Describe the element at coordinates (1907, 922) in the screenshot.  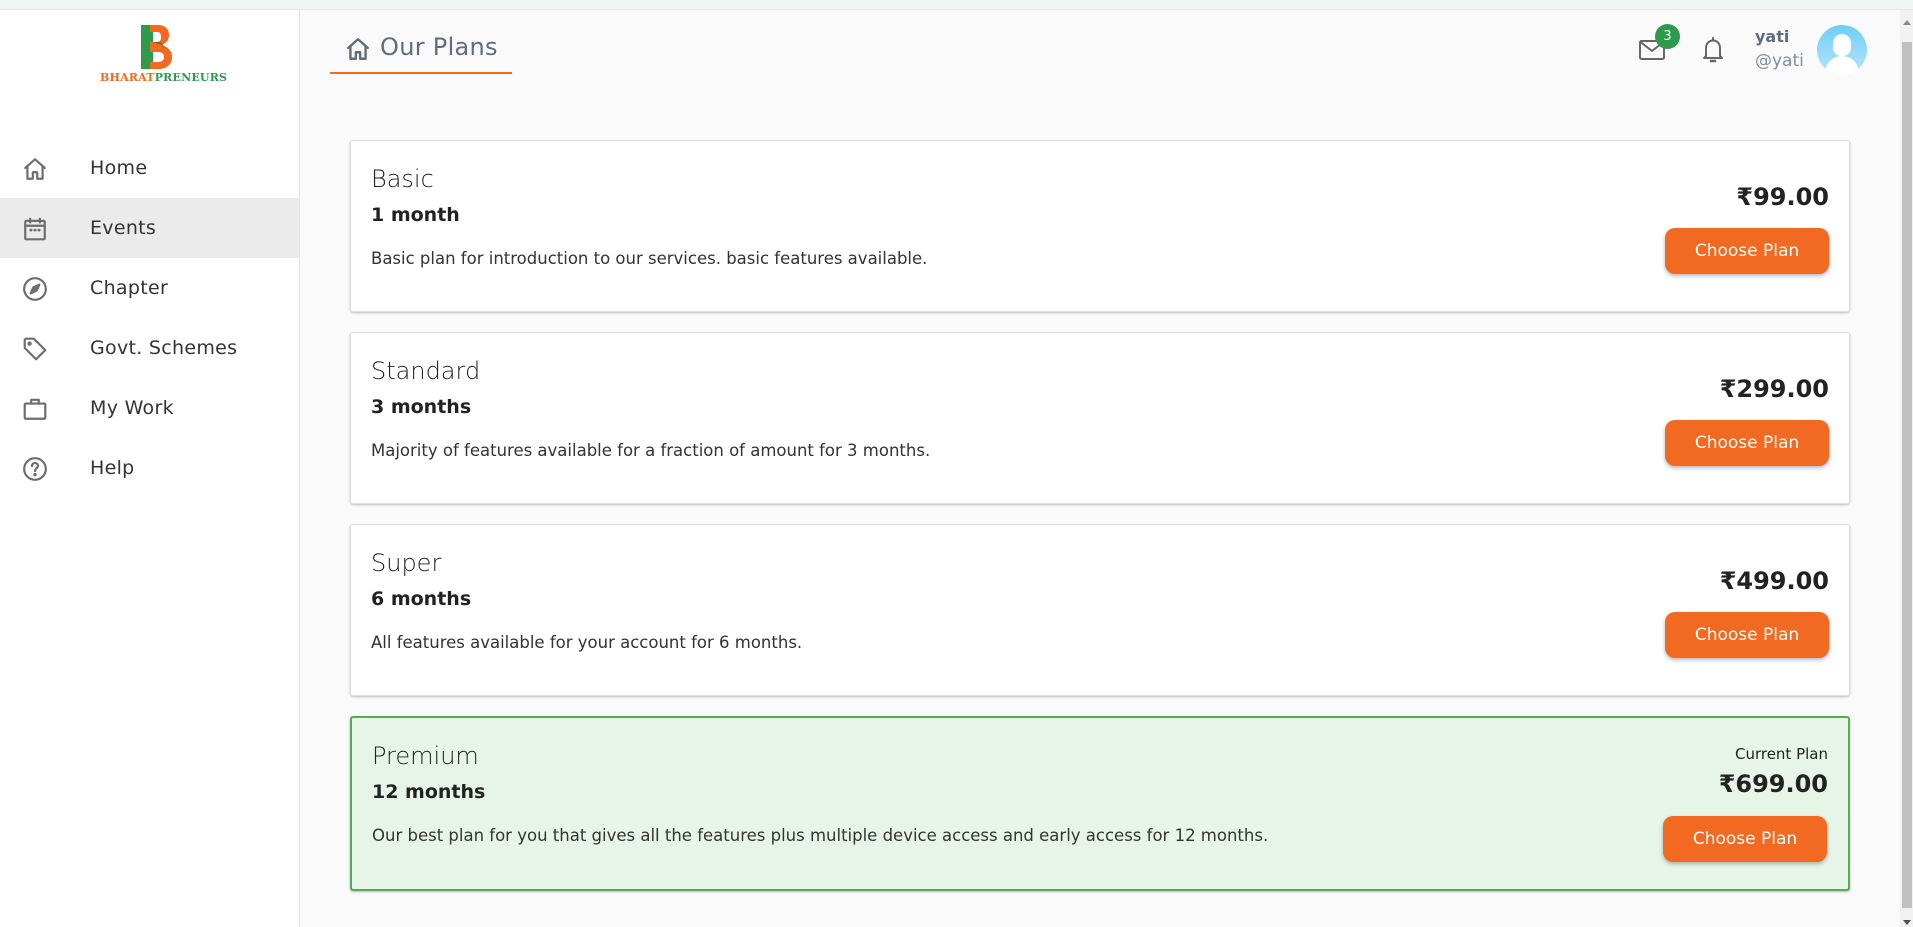
I see `scroll-down-arrow-icon` at that location.